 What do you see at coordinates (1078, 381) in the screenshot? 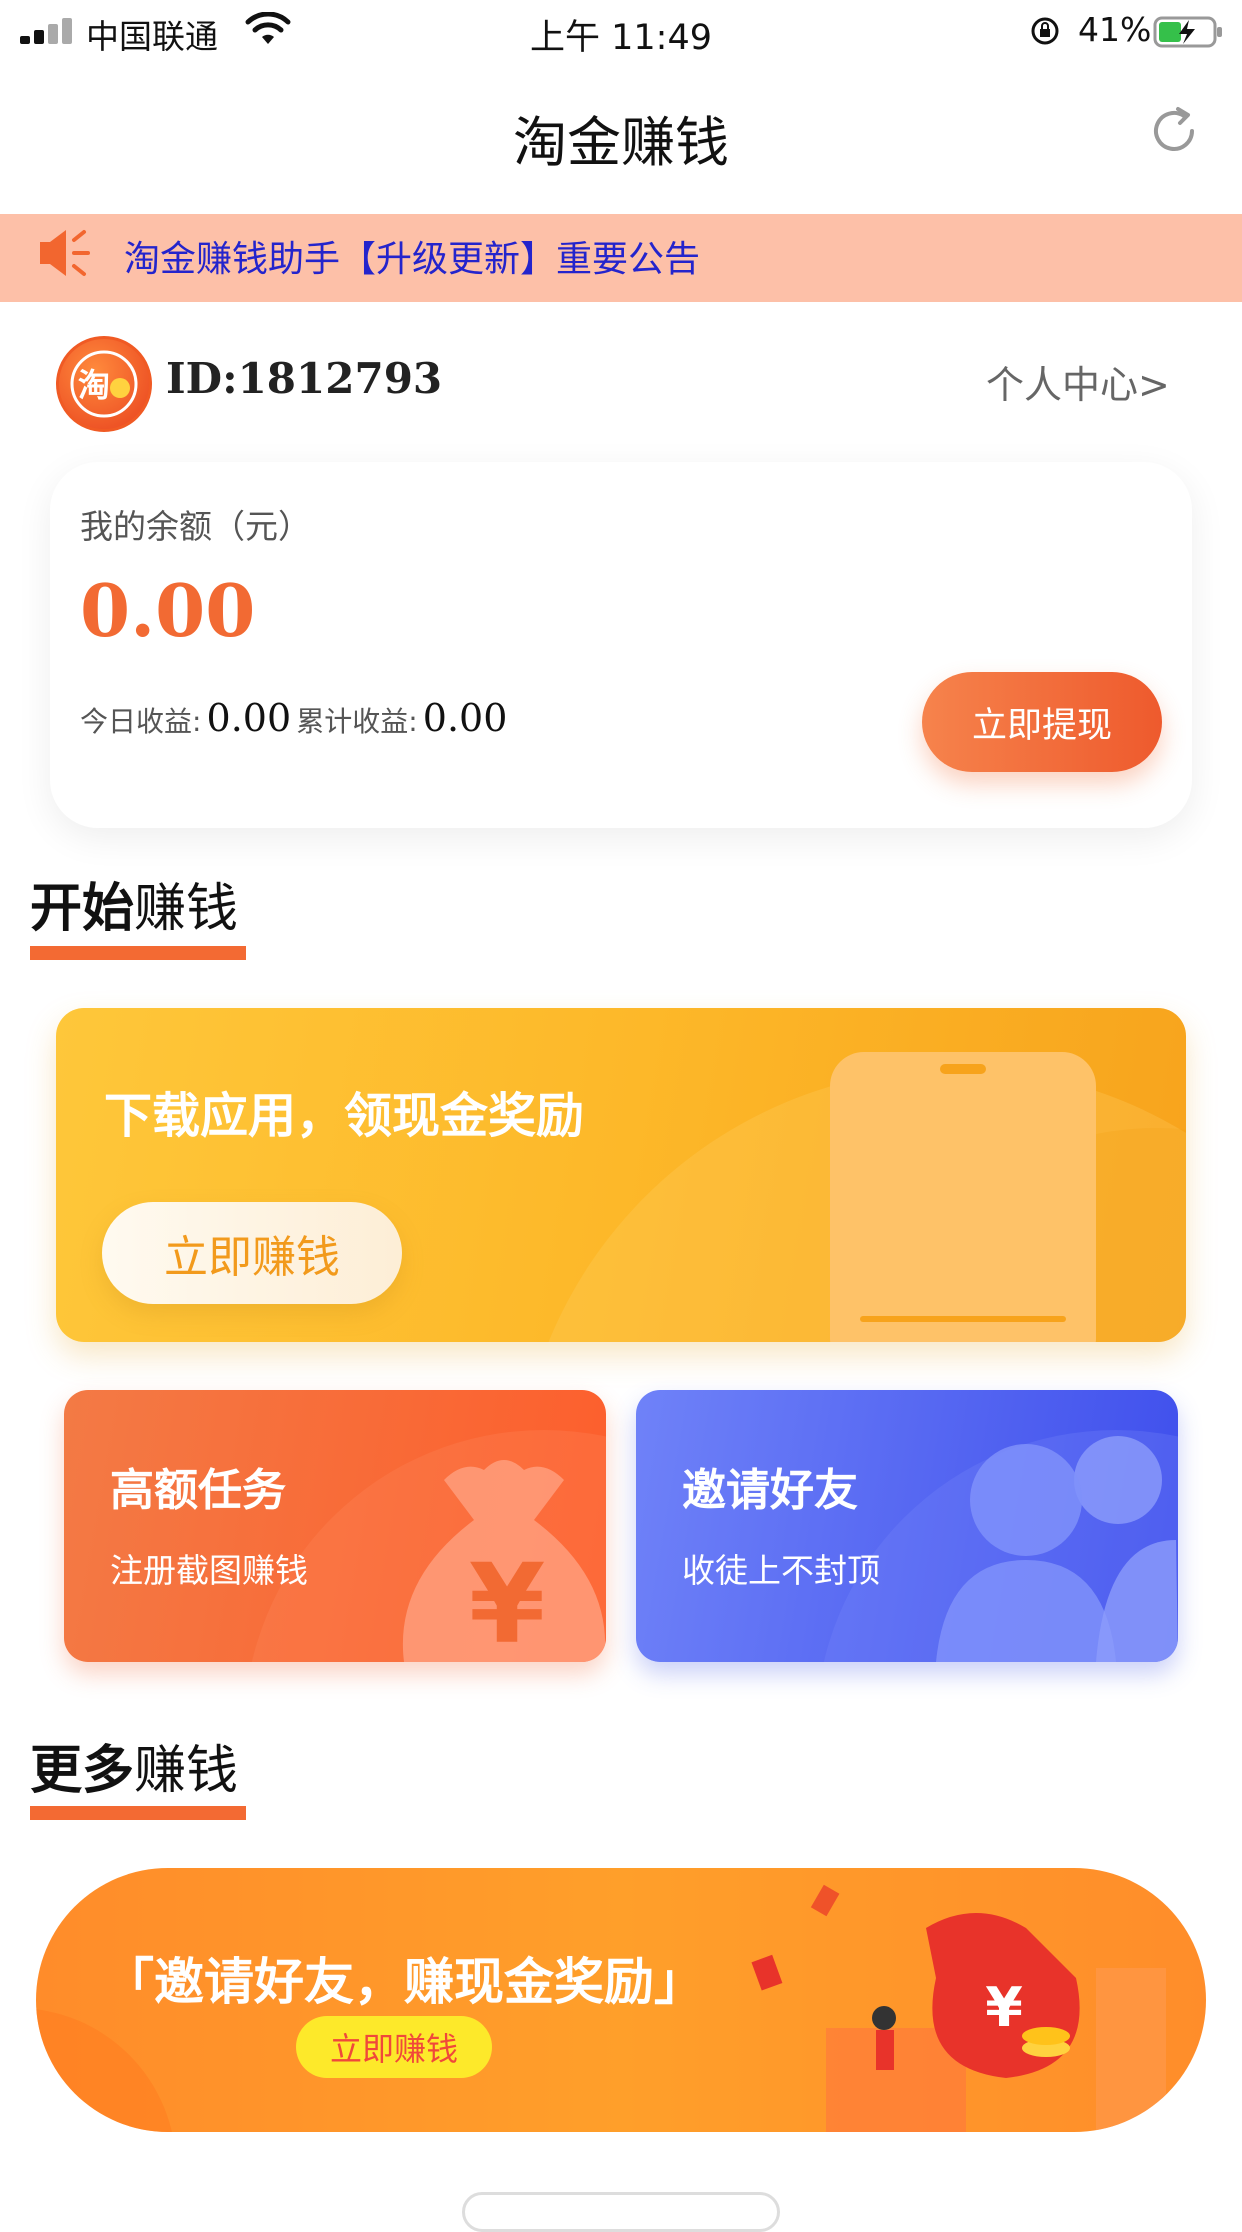
I see `personal-center-link: 个人中心>` at bounding box center [1078, 381].